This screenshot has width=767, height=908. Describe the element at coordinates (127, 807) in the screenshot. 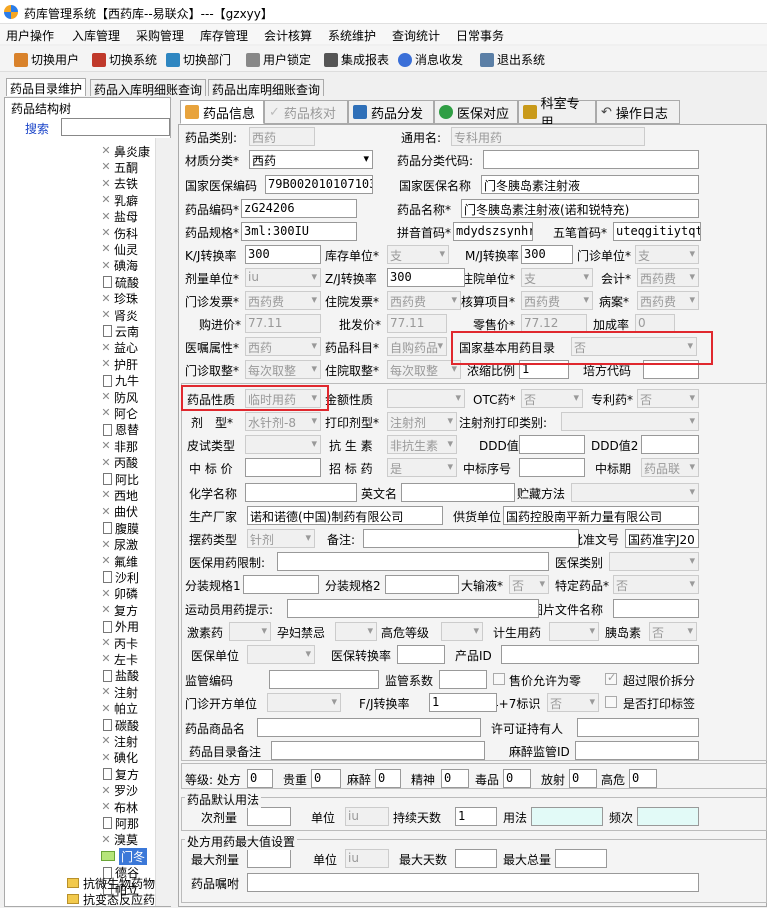

I see `tree-item: ✕ 布林` at that location.